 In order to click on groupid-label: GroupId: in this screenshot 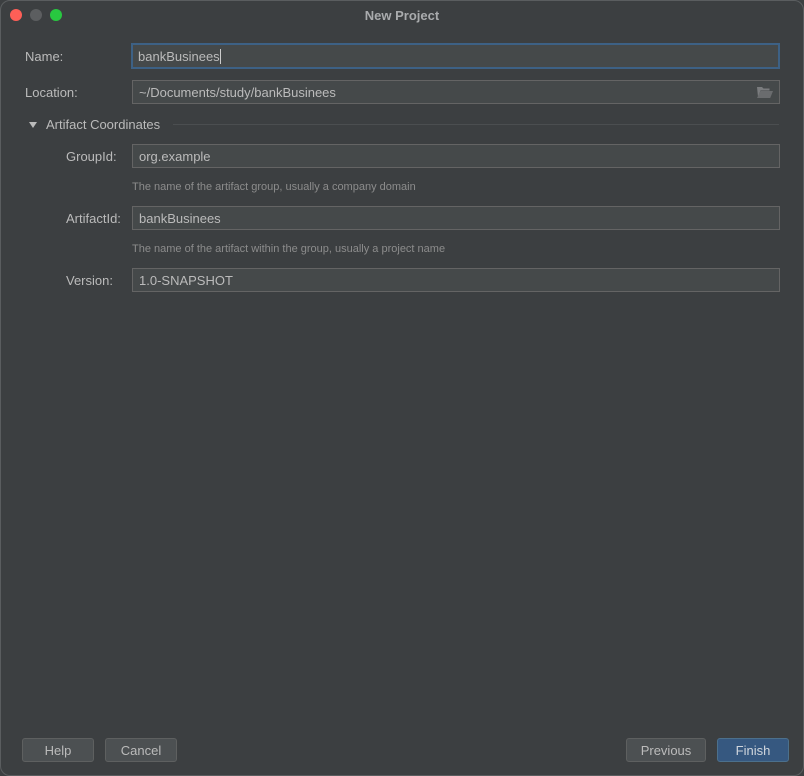, I will do `click(91, 156)`.